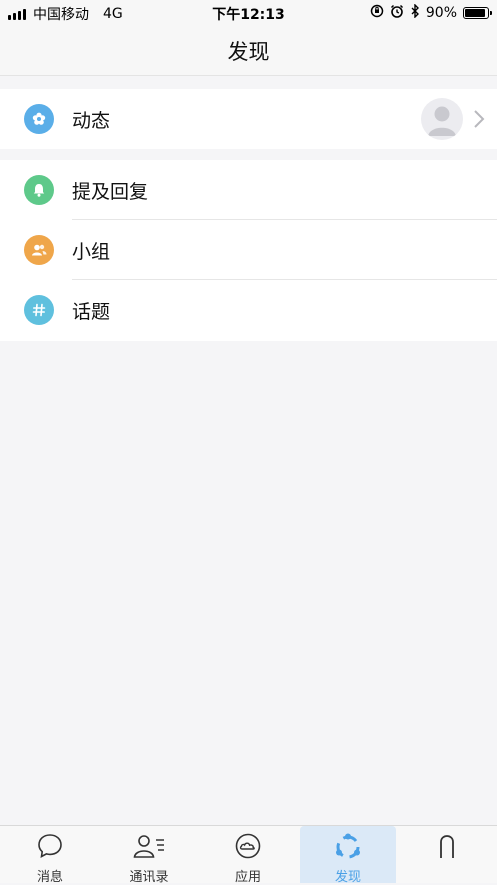  I want to click on chevron-right-icon, so click(479, 121).